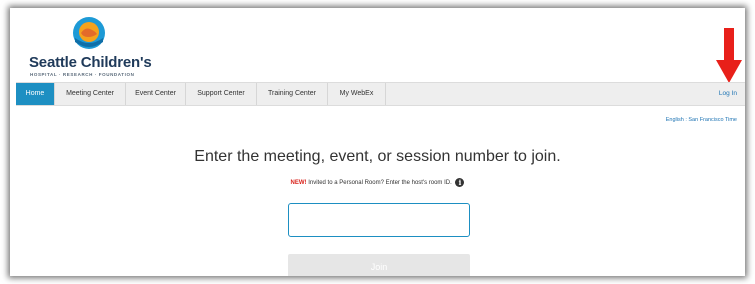 Image resolution: width=755 pixels, height=284 pixels. What do you see at coordinates (292, 94) in the screenshot?
I see `tab-training-center: Training Center` at bounding box center [292, 94].